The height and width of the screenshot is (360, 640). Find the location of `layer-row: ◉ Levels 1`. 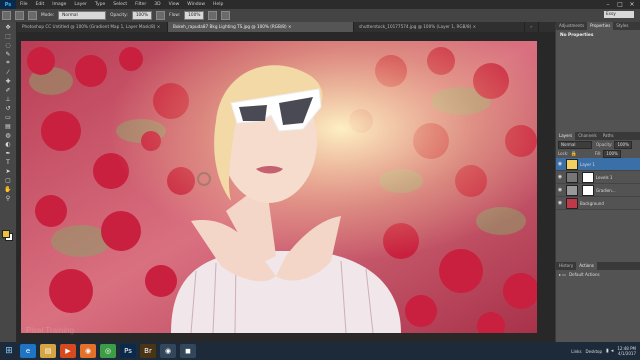

layer-row: ◉ Levels 1 is located at coordinates (598, 177).